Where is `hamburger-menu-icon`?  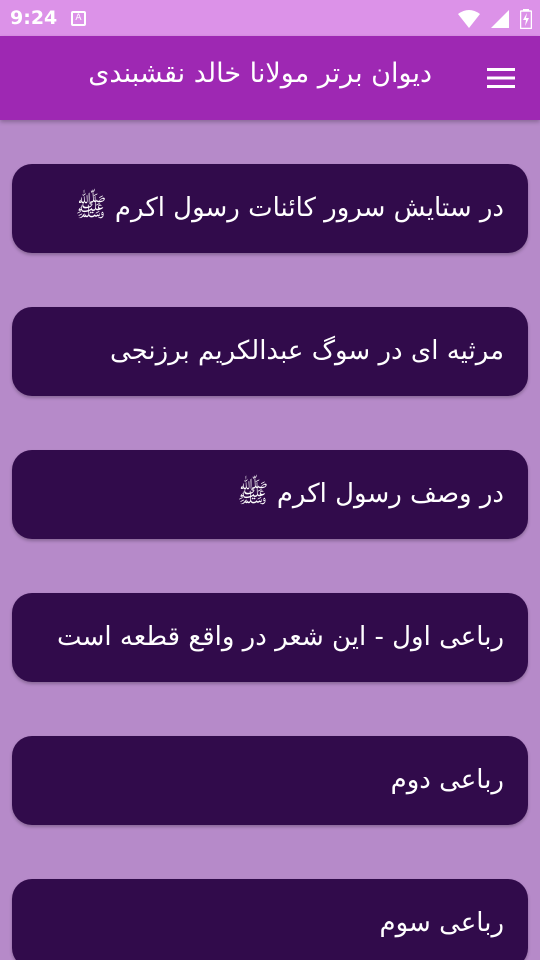
hamburger-menu-icon is located at coordinates (501, 78).